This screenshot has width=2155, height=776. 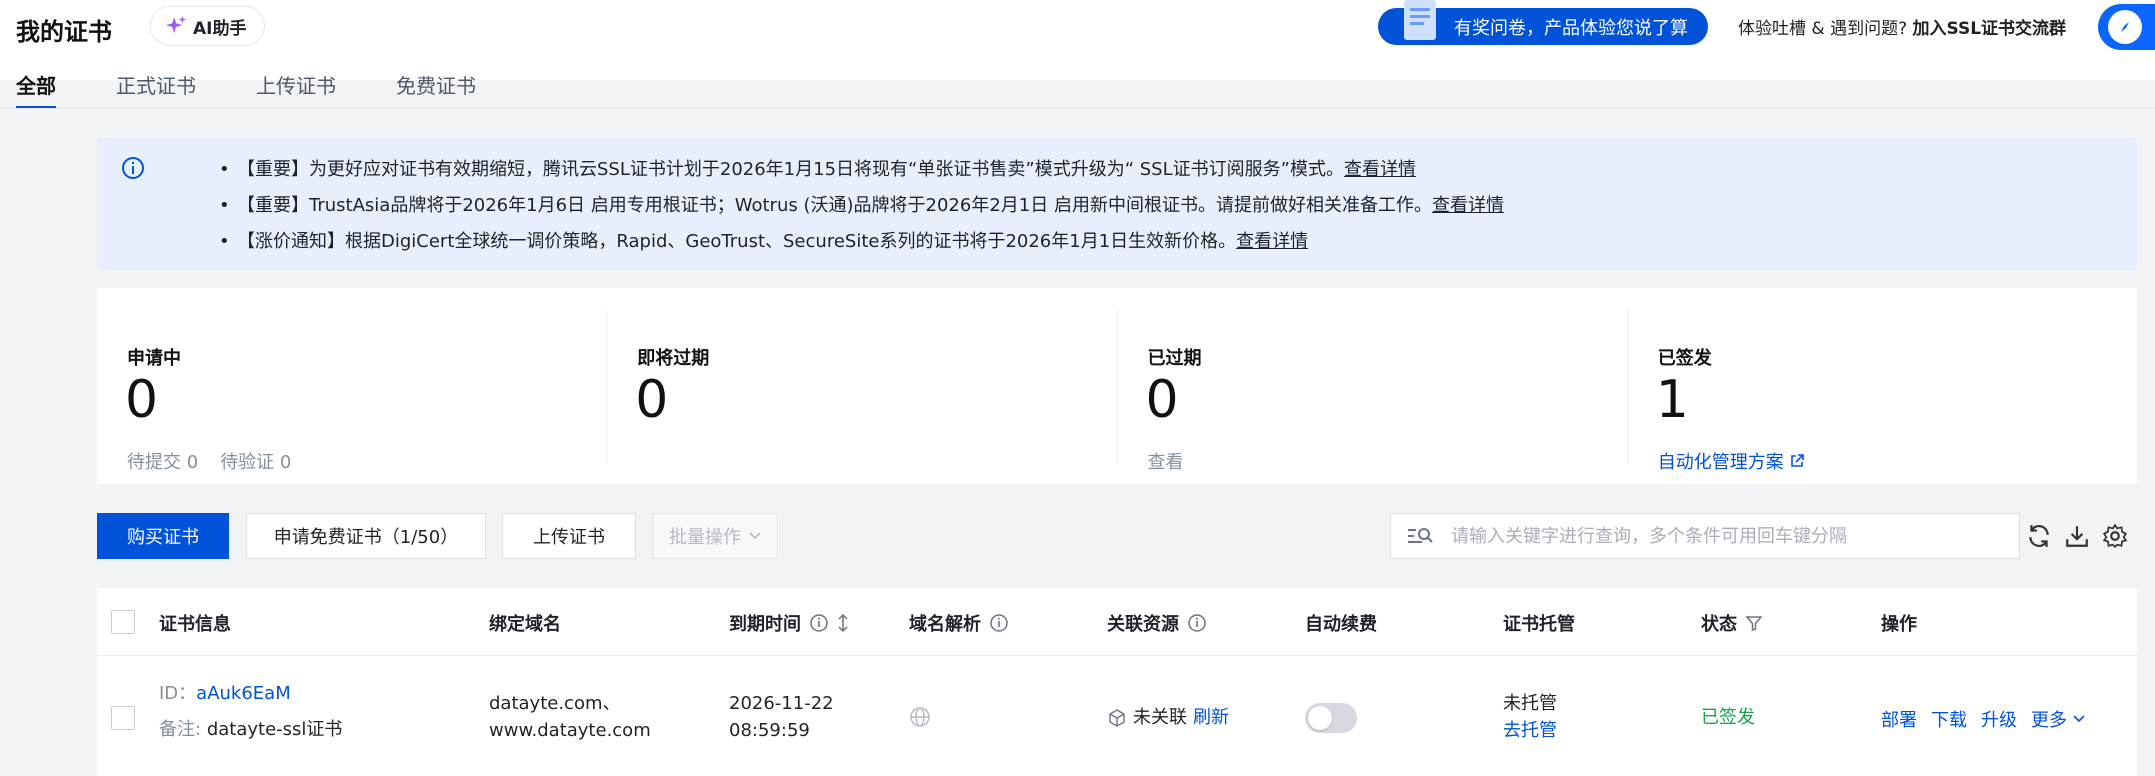 I want to click on header-hosting: 证书托管, so click(x=1539, y=624).